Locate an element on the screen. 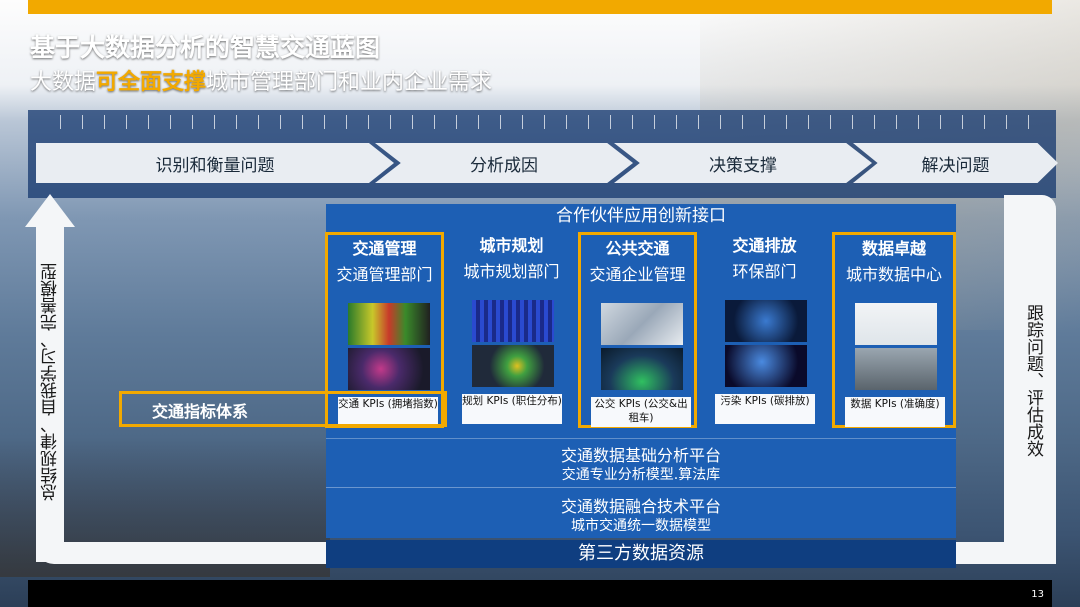  page-number: 13 is located at coordinates (1037, 594).